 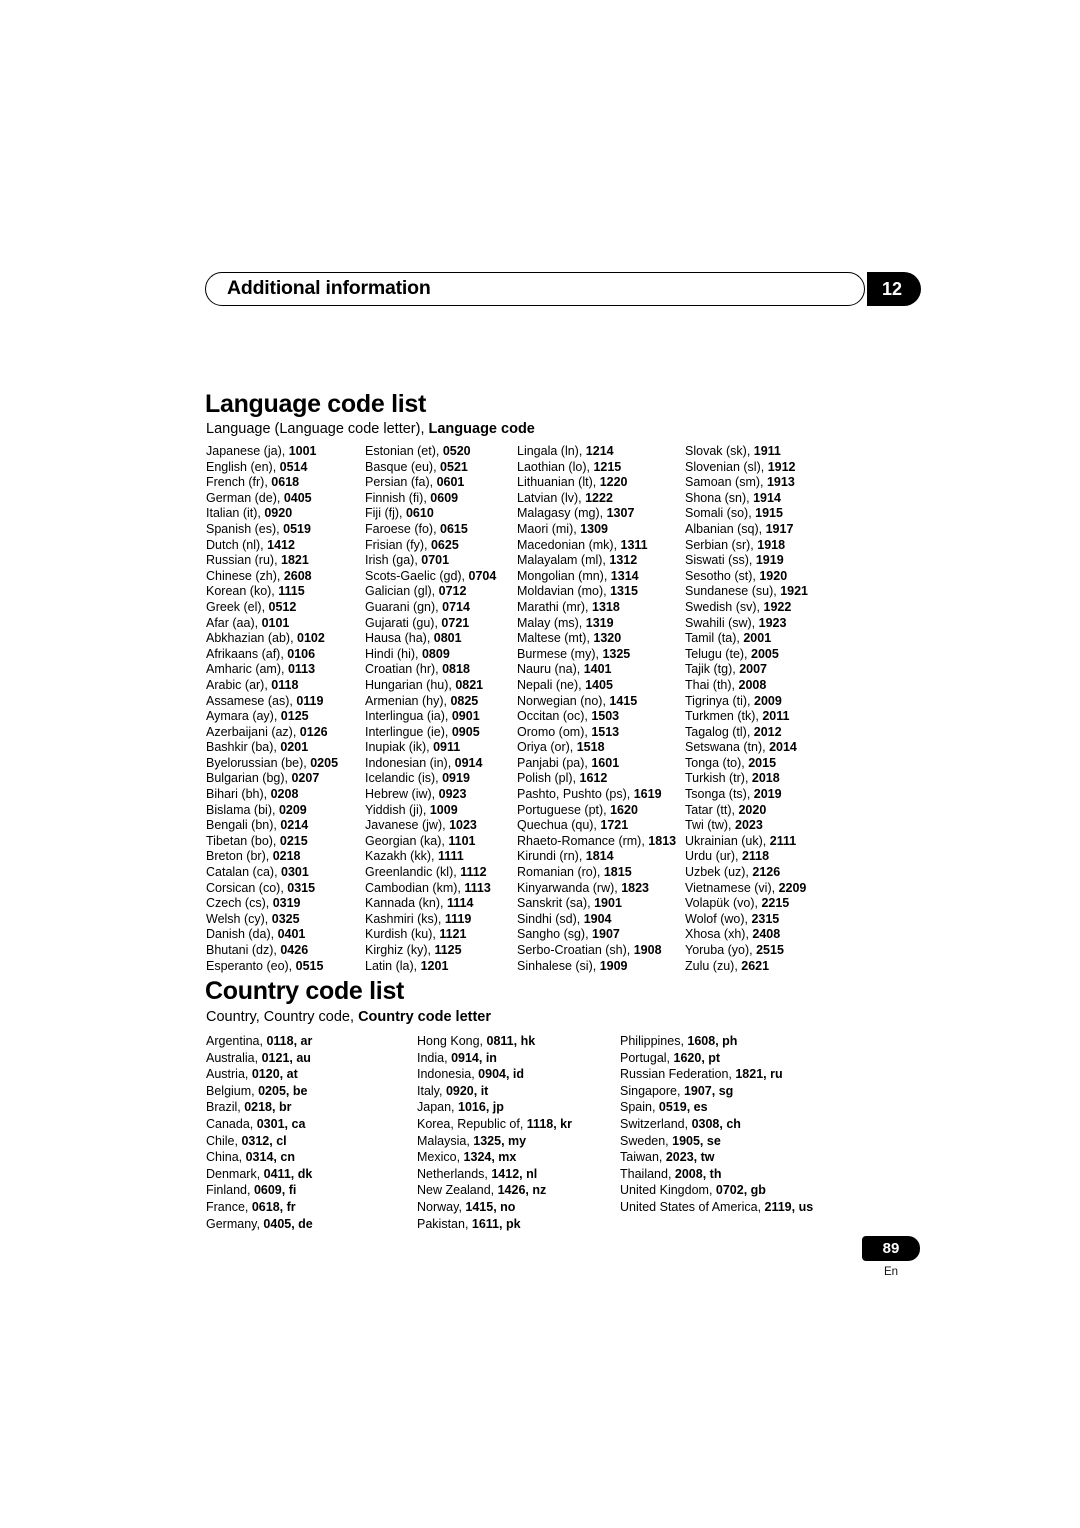 I want to click on language-entry-name: Kirghiz (ky),, so click(x=400, y=950).